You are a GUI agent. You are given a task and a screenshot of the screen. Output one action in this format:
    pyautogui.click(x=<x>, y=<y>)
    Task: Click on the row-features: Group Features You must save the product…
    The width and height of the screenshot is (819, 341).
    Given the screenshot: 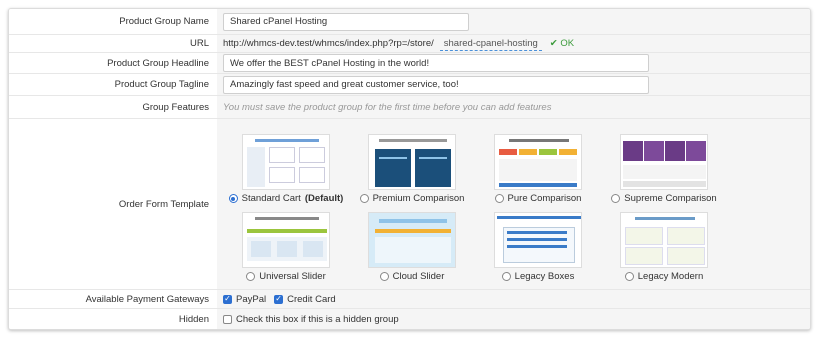 What is the action you would take?
    pyautogui.click(x=409, y=107)
    